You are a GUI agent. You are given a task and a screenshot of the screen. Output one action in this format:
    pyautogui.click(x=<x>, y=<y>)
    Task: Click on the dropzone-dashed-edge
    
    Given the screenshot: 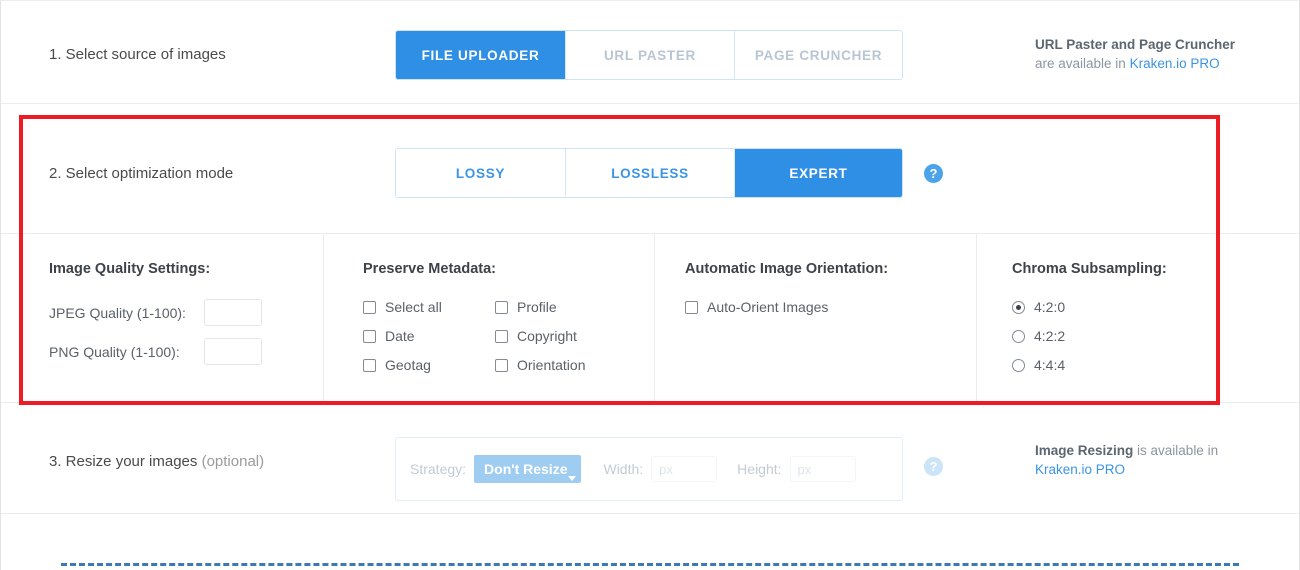 What is the action you would take?
    pyautogui.click(x=650, y=566)
    